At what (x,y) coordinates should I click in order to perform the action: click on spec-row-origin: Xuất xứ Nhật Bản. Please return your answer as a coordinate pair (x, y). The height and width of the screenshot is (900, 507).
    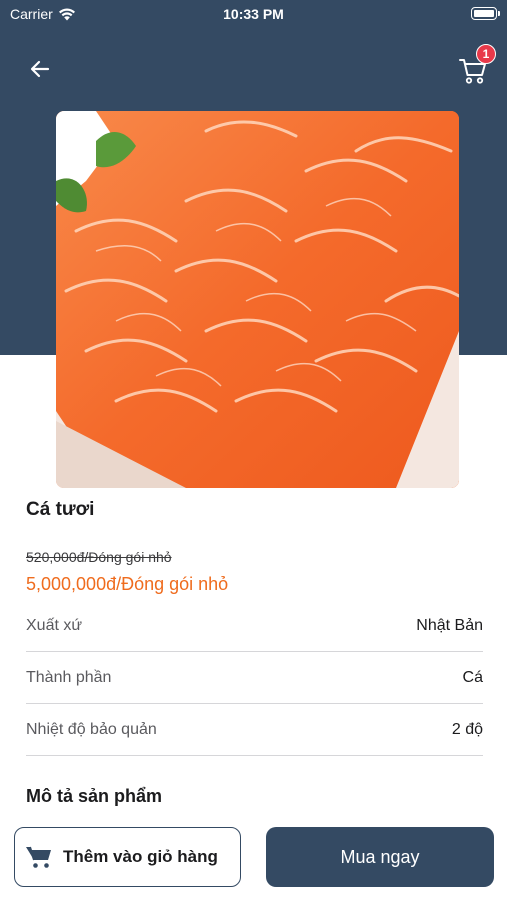
    Looking at the image, I should click on (254, 626).